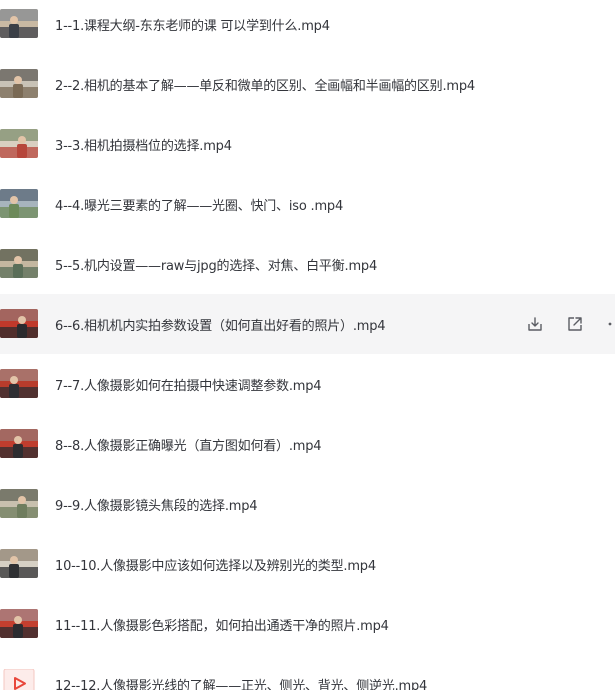 This screenshot has width=615, height=690. Describe the element at coordinates (241, 682) in the screenshot. I see `file-name: 12--12.人像摄影光线的了解——正光、侧光、背光、侧逆光.mp4` at that location.